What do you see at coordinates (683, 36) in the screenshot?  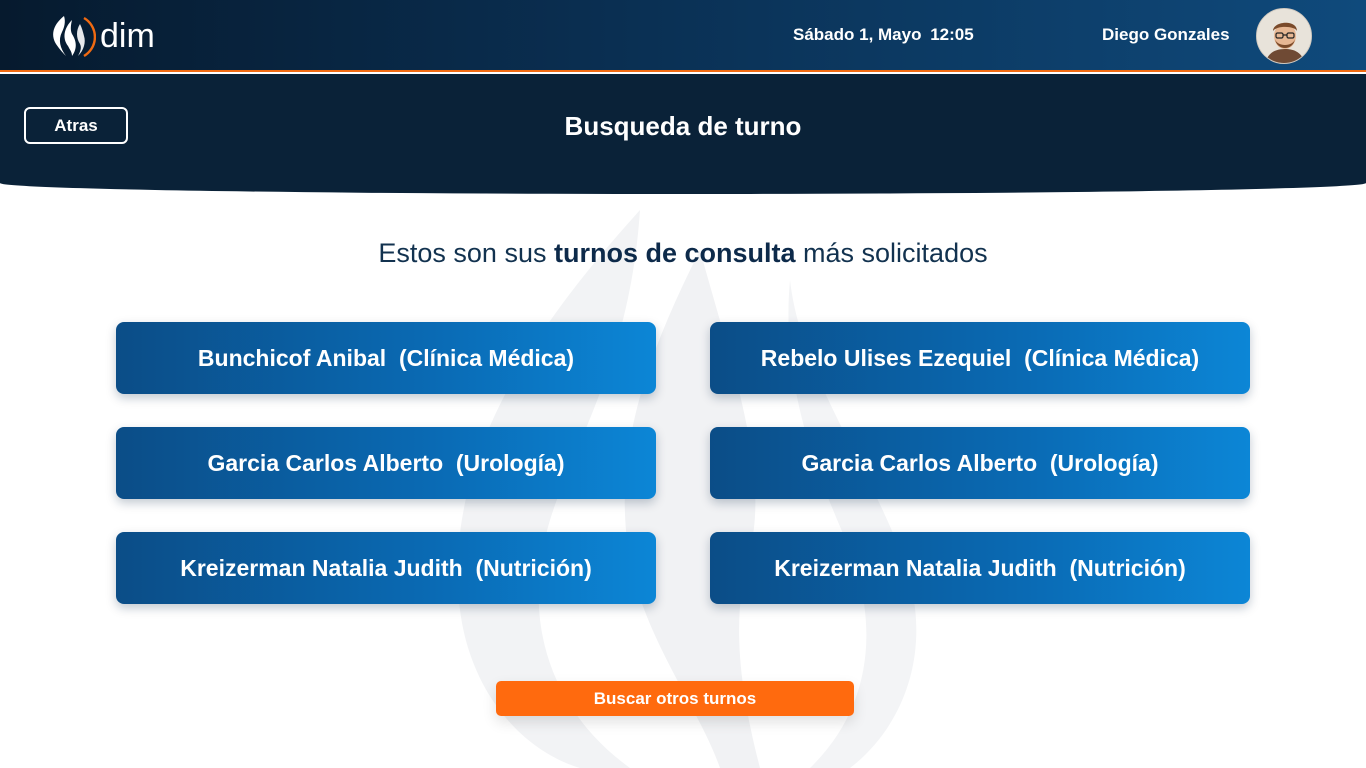 I see `top-bar: dim Sábado 1, Mayo 12:05 Diego Gonzales` at bounding box center [683, 36].